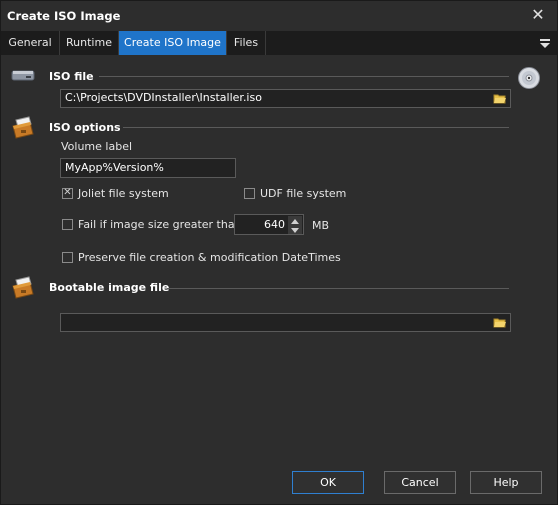 This screenshot has height=505, width=558. I want to click on ok-button: OK, so click(328, 482).